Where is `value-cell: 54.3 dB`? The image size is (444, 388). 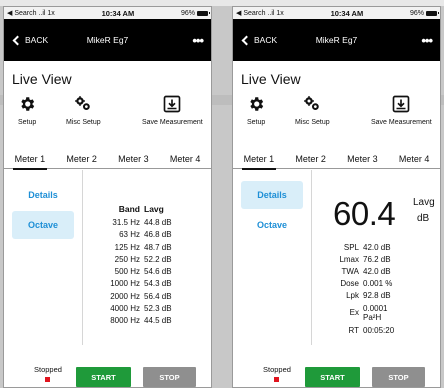 value-cell: 54.3 dB is located at coordinates (158, 284).